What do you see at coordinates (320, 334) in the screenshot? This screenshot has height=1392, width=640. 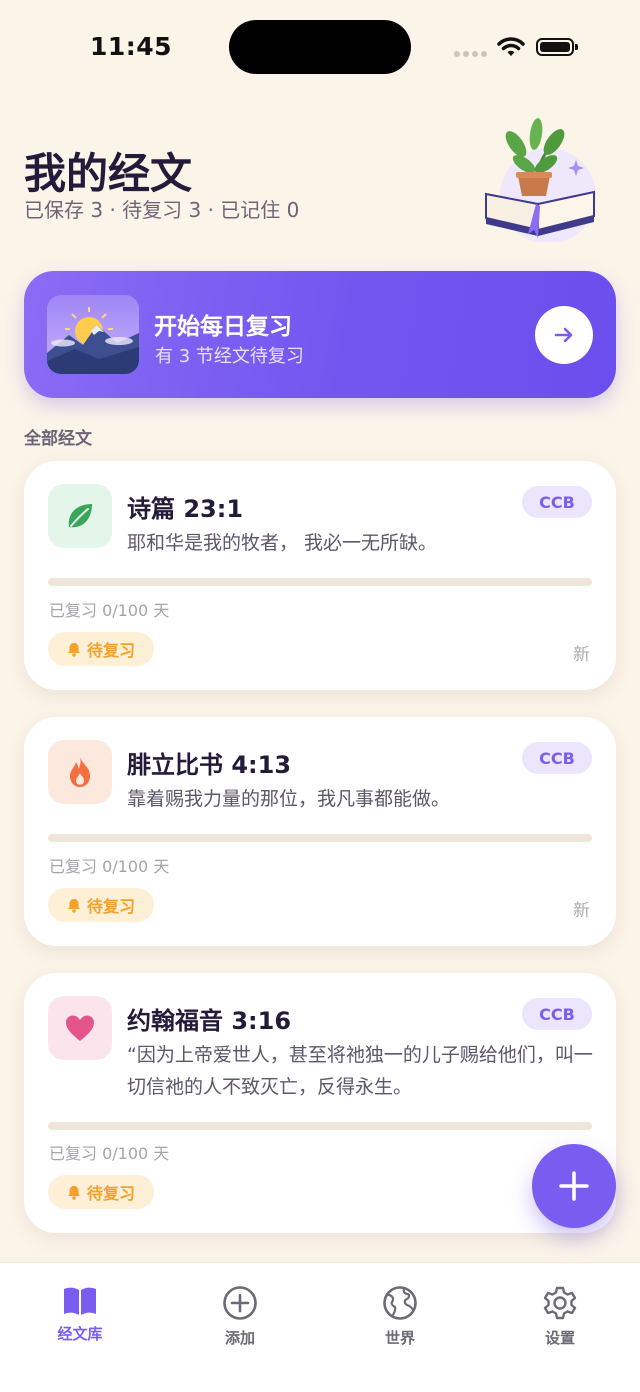 I see `daily-review-banner: 开始每日复习 有 3 节经文待复习` at bounding box center [320, 334].